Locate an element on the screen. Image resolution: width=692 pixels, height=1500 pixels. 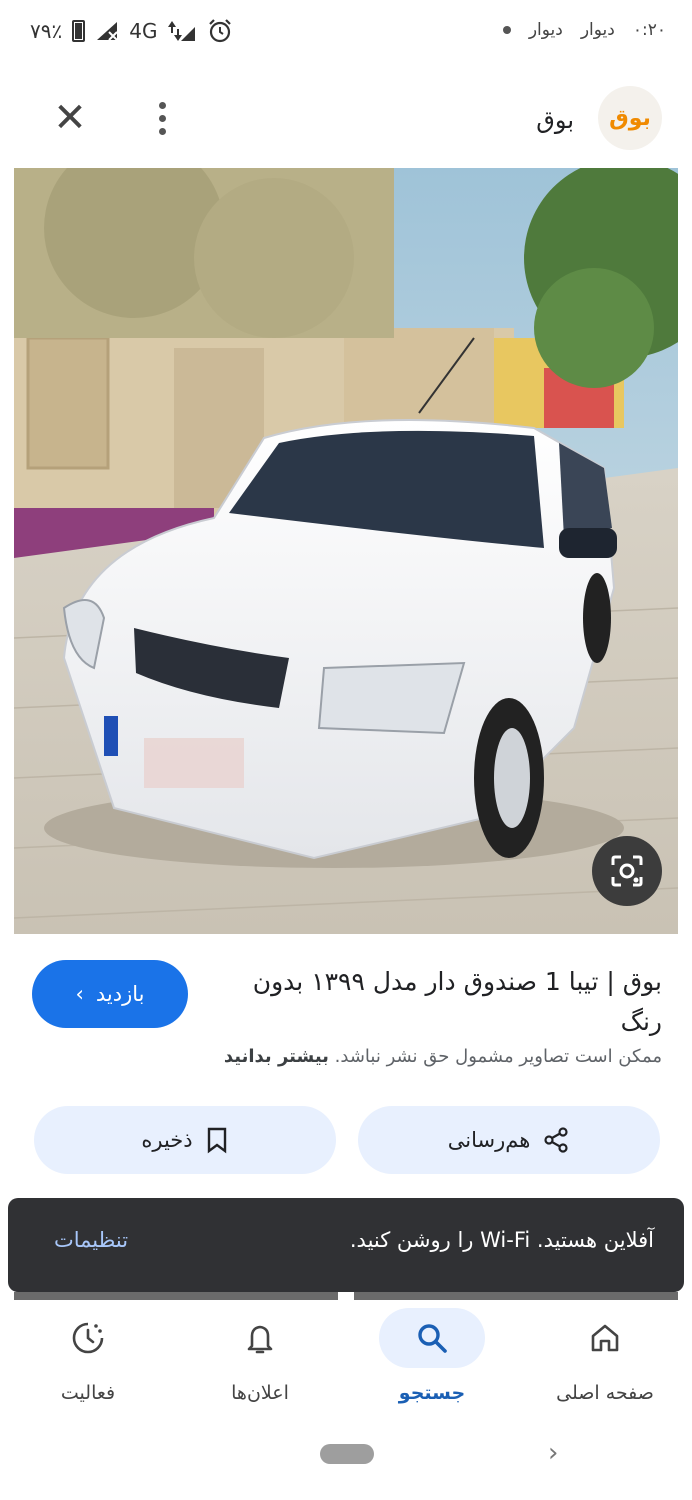
battery-icon is located at coordinates (79, 31).